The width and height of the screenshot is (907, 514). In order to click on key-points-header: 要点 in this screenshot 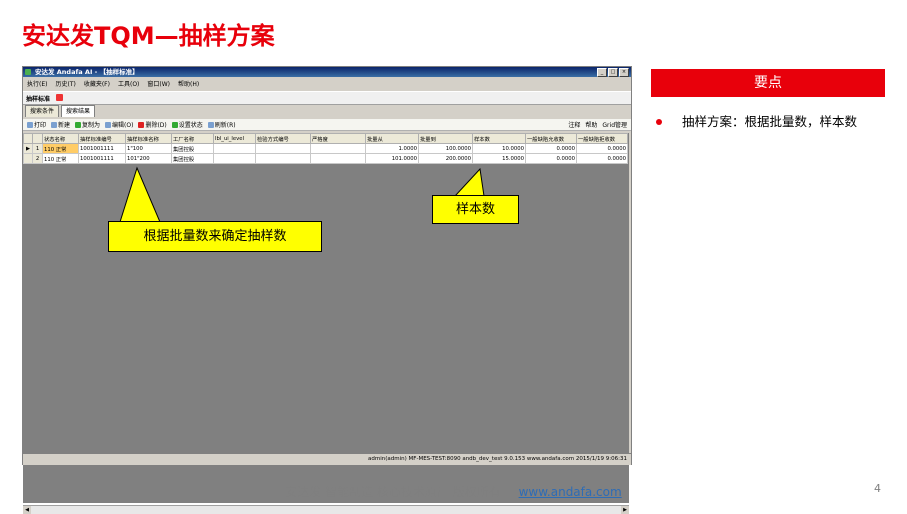, I will do `click(768, 83)`.